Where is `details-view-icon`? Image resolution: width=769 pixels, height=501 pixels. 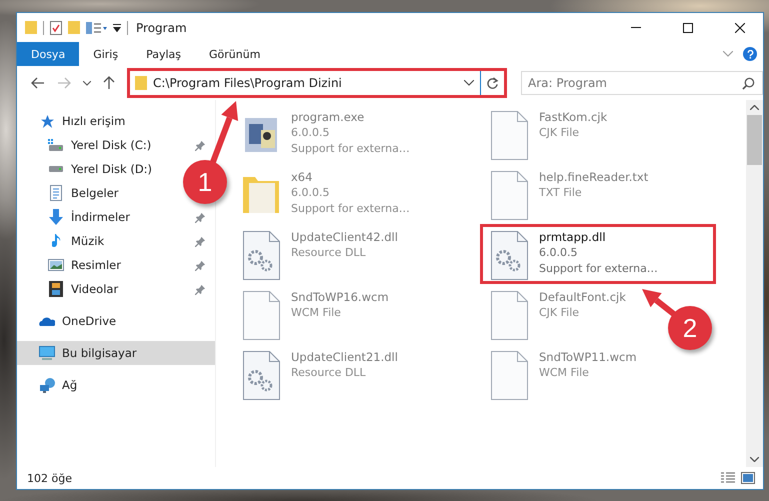
details-view-icon is located at coordinates (728, 478).